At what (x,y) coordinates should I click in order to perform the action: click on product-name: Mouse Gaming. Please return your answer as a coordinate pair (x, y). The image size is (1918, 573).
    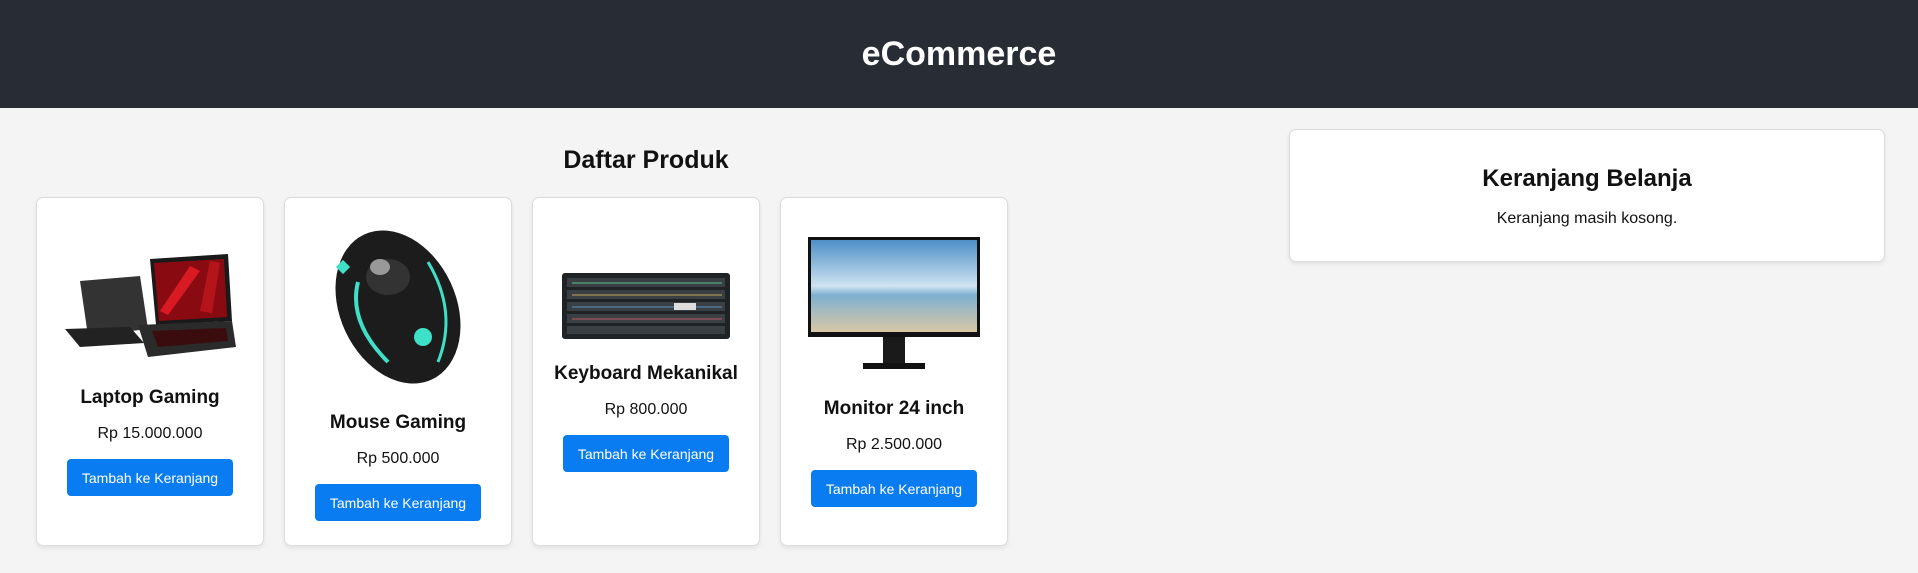
    Looking at the image, I should click on (398, 422).